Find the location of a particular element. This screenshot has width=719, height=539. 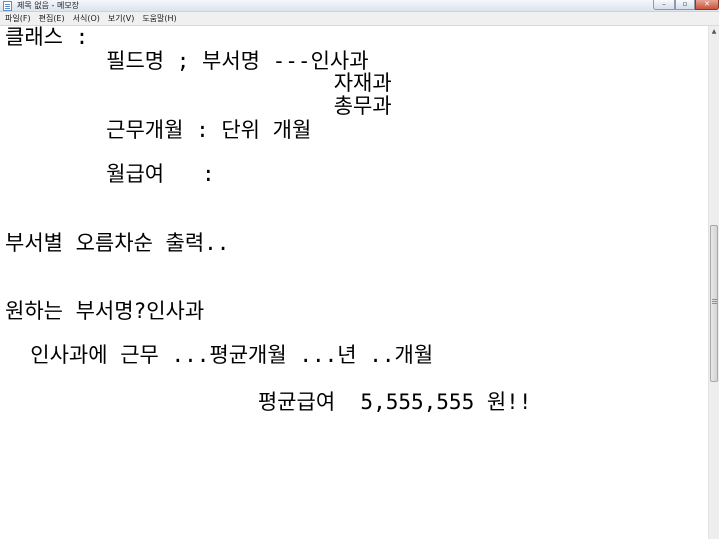

scroll-thumb is located at coordinates (714, 303).